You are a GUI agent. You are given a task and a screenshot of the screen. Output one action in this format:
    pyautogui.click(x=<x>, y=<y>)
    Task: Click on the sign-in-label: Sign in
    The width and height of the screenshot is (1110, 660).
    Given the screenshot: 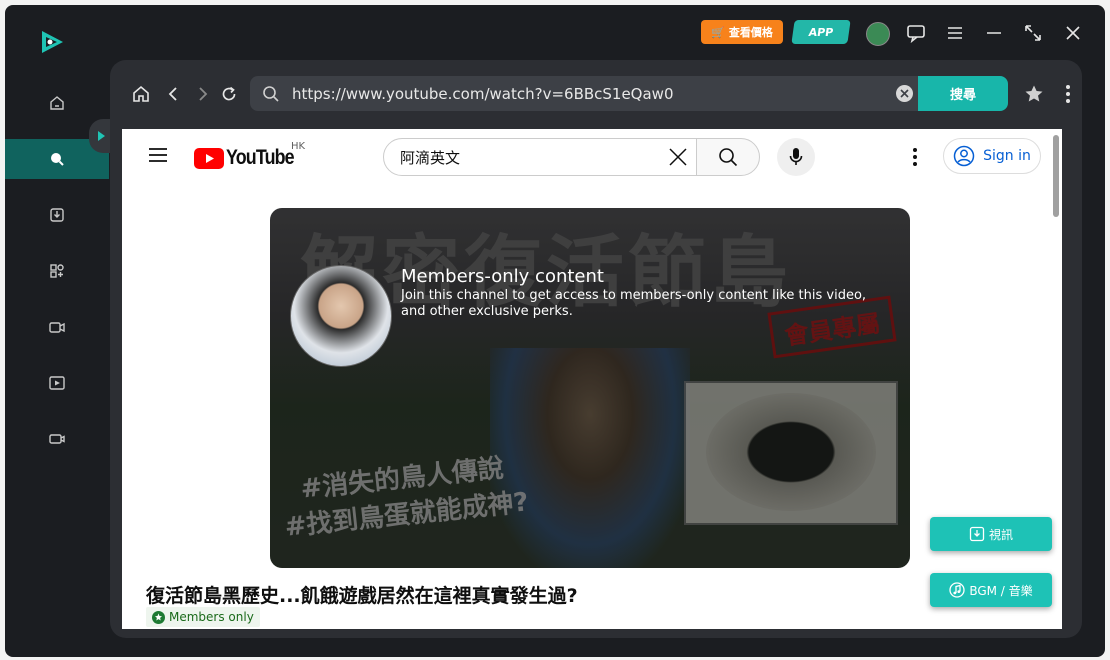 What is the action you would take?
    pyautogui.click(x=1007, y=156)
    